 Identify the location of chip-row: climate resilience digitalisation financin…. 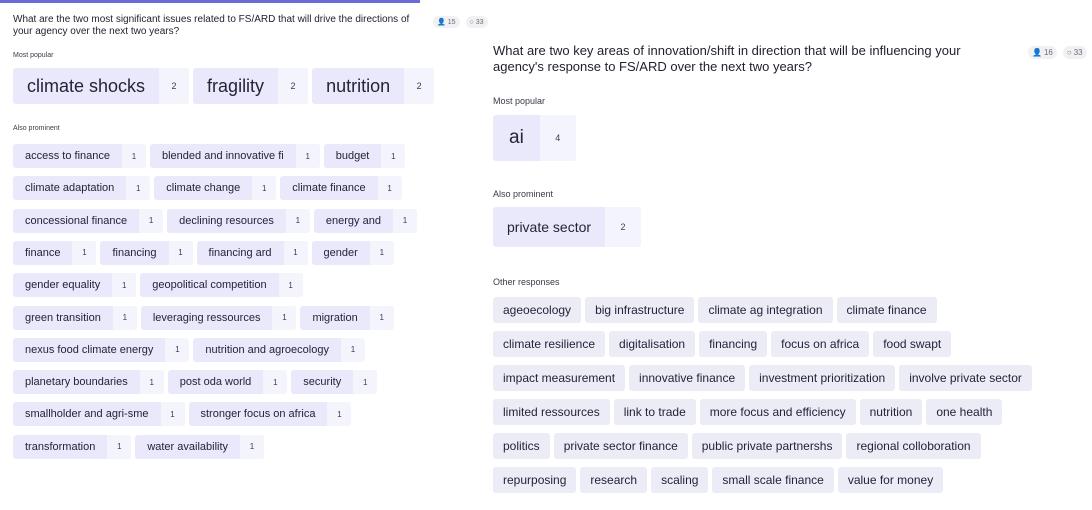
(724, 344).